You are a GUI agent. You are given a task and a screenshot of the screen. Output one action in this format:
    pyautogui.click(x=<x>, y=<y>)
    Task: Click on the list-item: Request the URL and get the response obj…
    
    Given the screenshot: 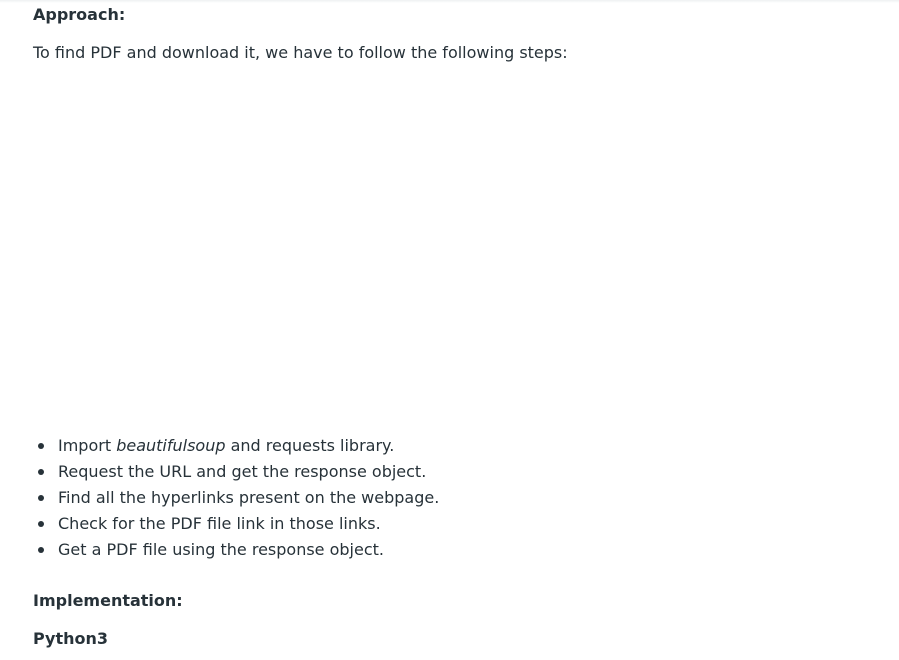 What is the action you would take?
    pyautogui.click(x=236, y=475)
    